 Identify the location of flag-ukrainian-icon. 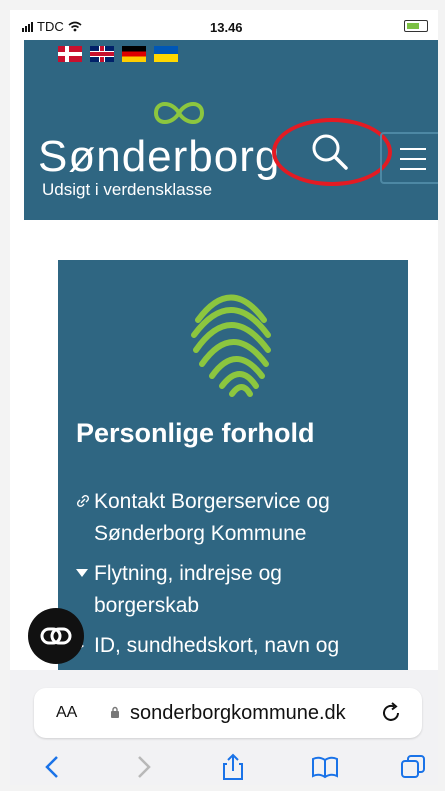
(166, 54).